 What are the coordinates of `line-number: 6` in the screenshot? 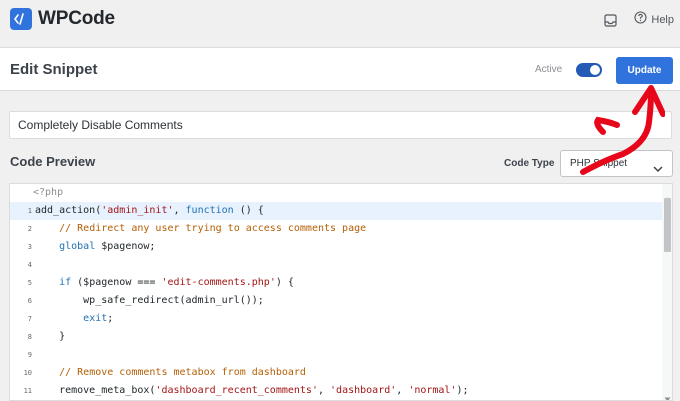 It's located at (29, 301).